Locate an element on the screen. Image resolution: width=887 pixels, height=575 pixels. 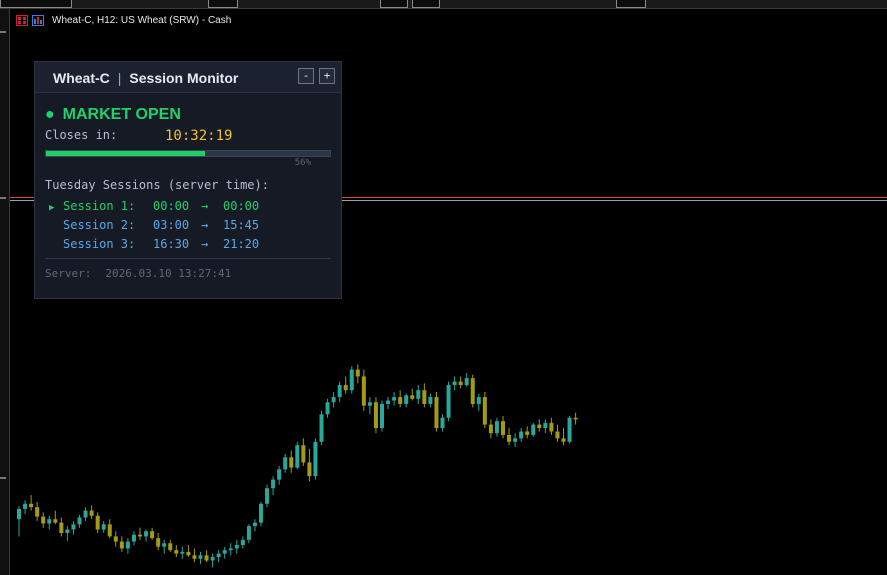
session-name: Session 2: is located at coordinates (99, 225).